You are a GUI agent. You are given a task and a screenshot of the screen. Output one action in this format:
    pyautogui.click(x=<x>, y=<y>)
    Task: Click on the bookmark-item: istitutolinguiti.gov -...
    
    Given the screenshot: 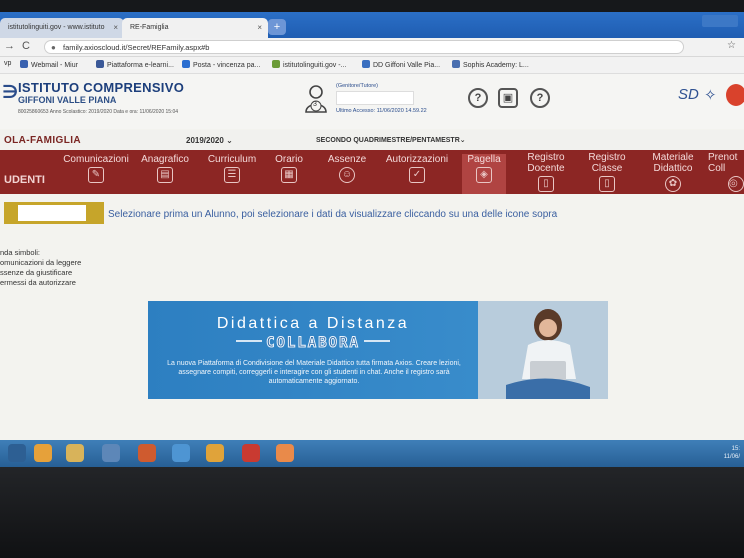 What is the action you would take?
    pyautogui.click(x=309, y=64)
    